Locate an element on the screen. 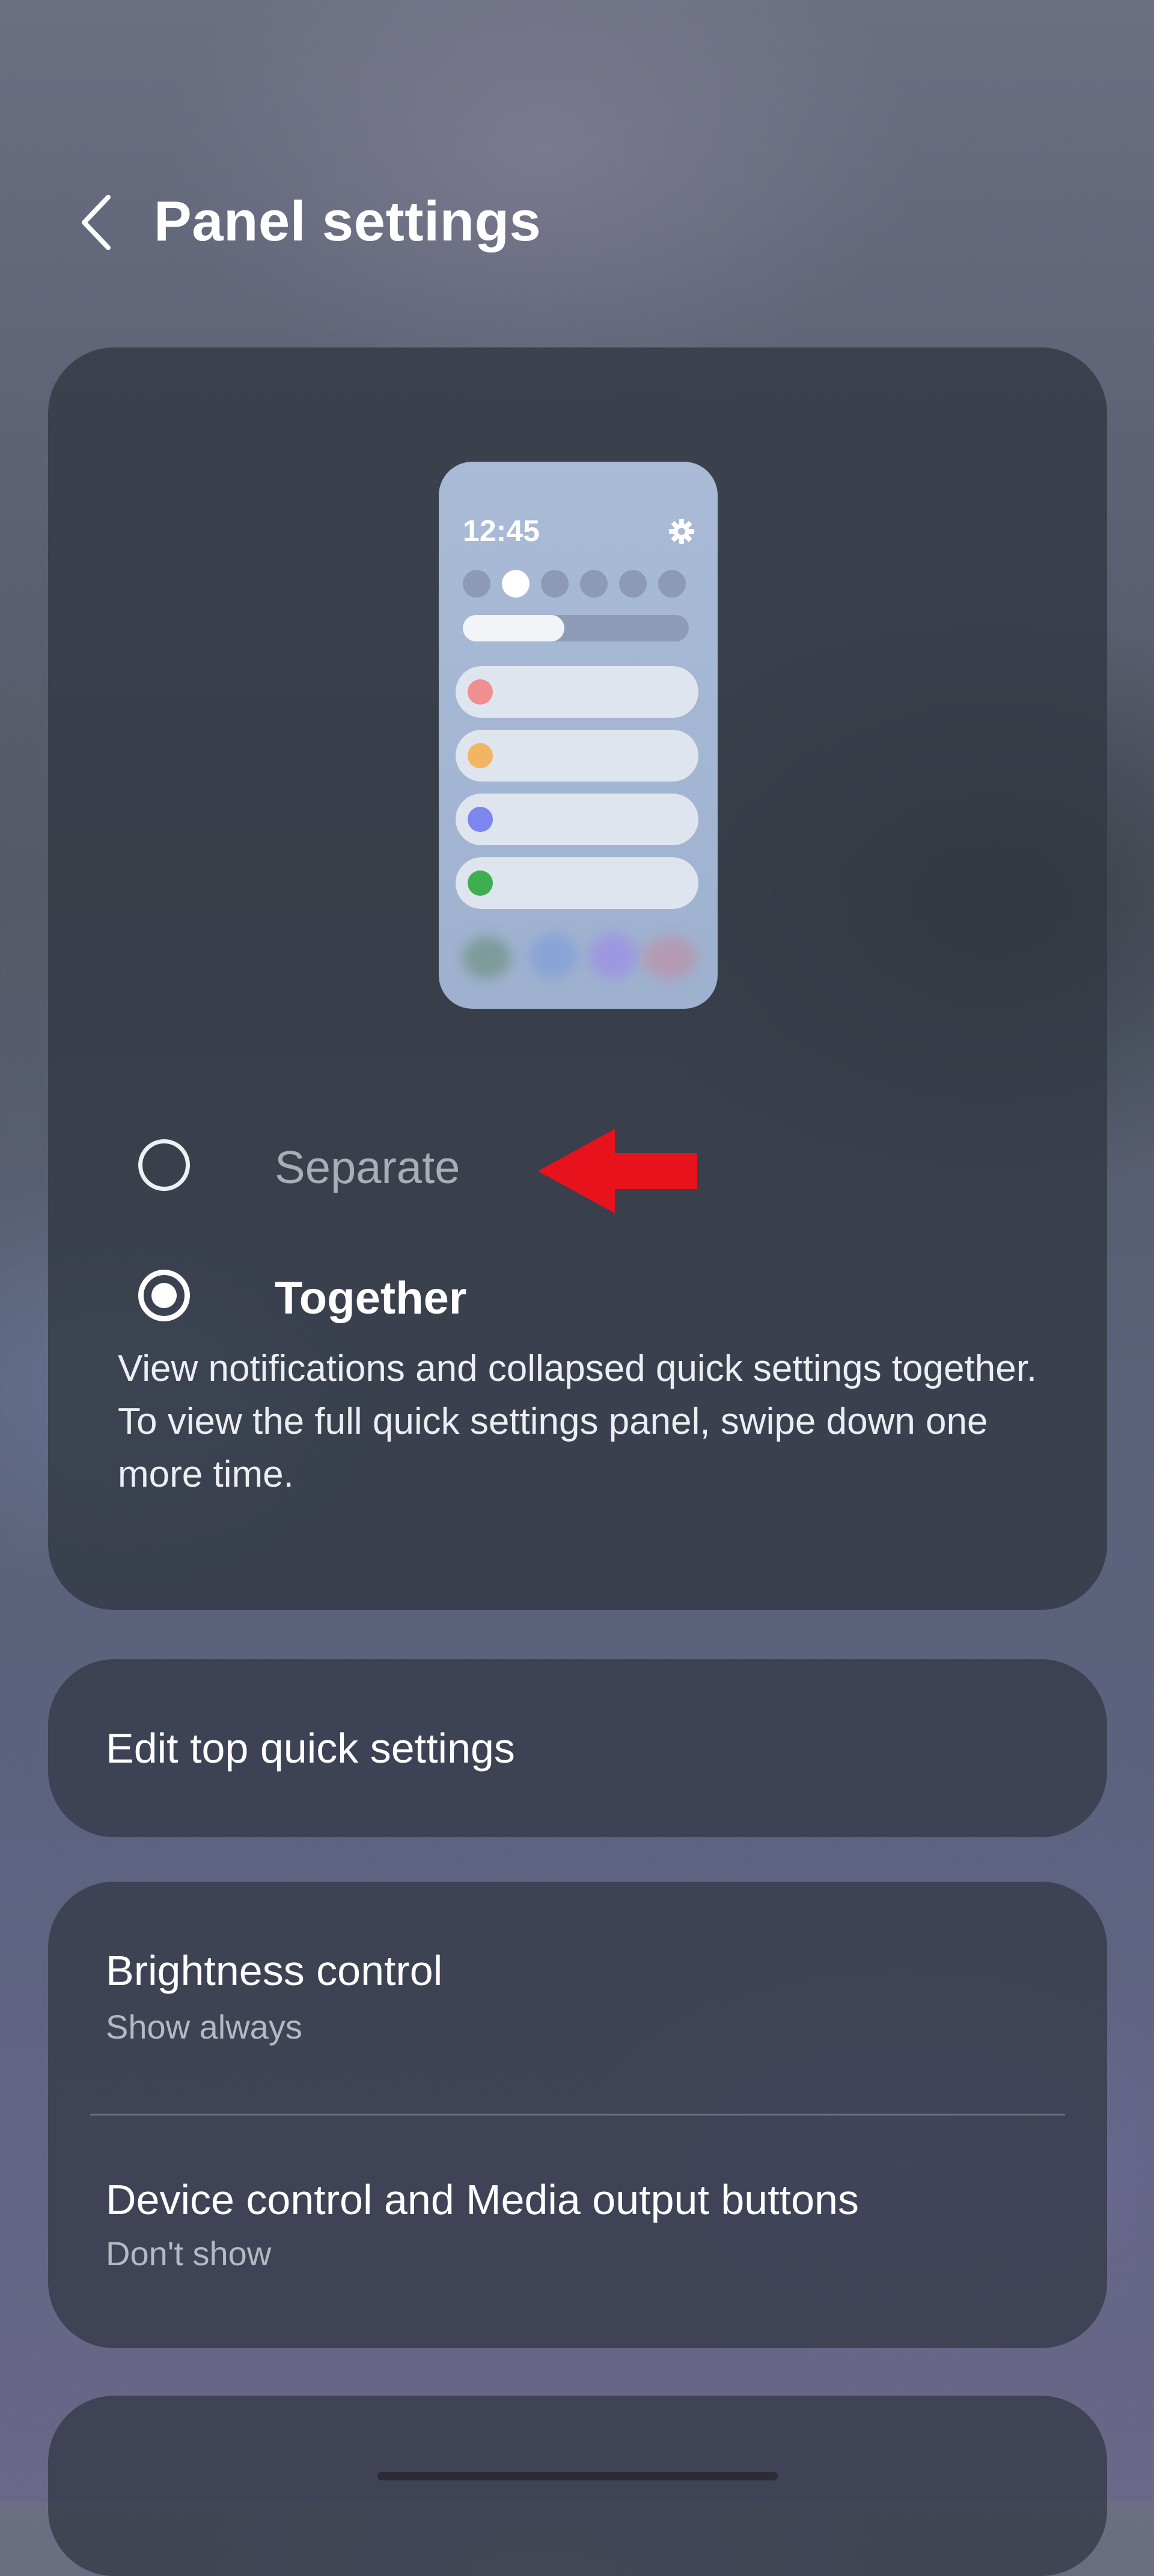 Image resolution: width=1154 pixels, height=2576 pixels. edit-quick-settings-card: Edit top quick settings is located at coordinates (577, 1748).